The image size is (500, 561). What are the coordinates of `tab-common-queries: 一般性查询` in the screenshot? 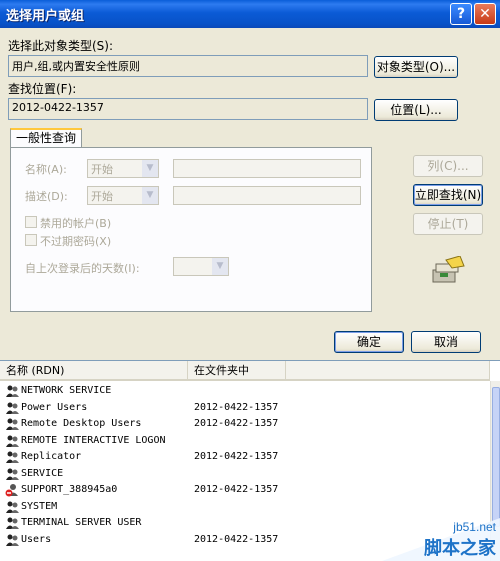 It's located at (46, 138).